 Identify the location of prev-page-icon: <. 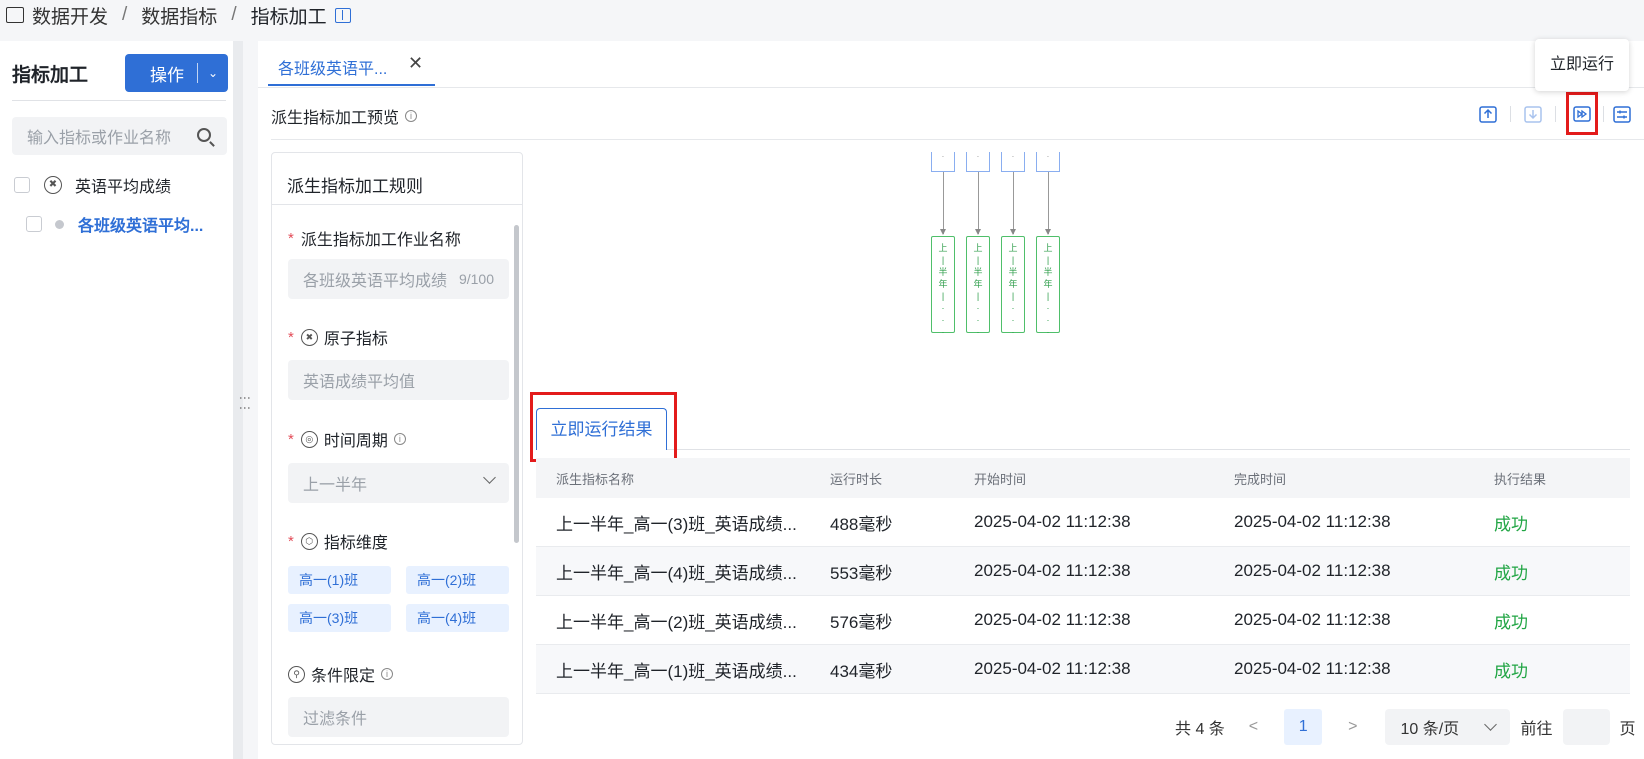
(1253, 727).